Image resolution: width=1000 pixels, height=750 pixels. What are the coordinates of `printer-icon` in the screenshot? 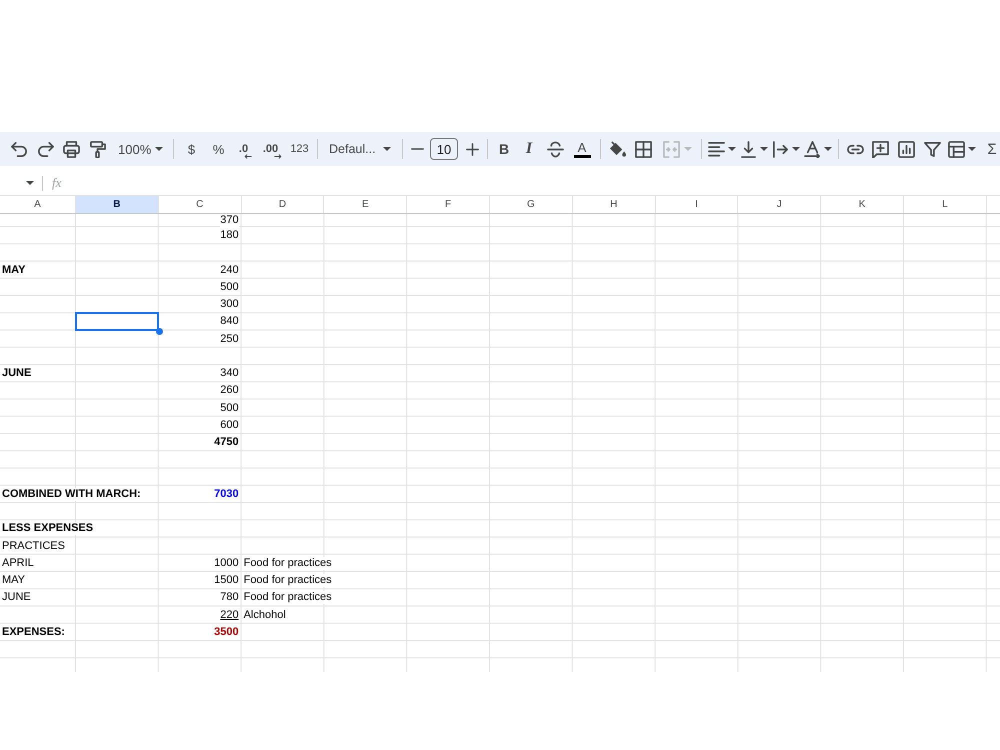 It's located at (71, 149).